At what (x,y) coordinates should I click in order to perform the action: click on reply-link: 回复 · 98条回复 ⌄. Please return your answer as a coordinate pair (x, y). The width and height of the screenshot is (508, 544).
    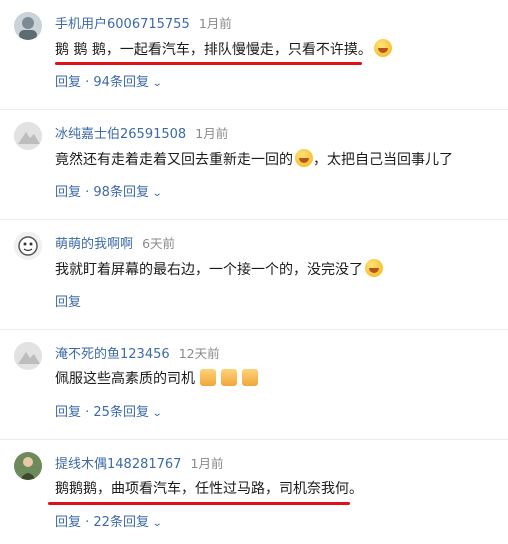
    Looking at the image, I should click on (109, 193).